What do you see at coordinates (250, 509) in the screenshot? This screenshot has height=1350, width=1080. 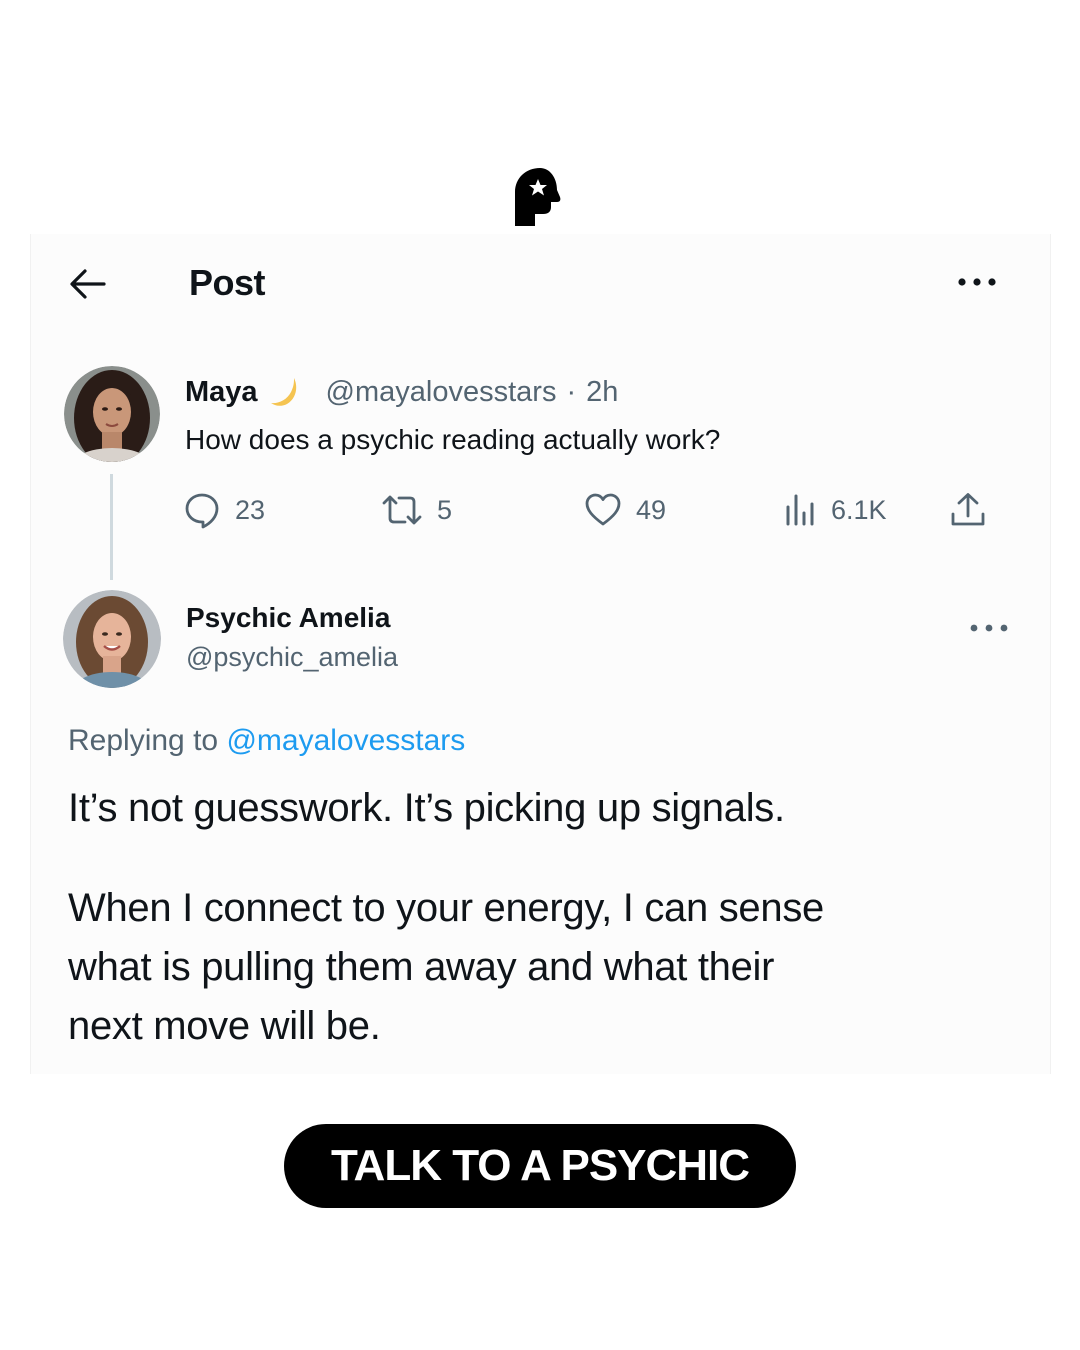 I see `reply-count: 23` at bounding box center [250, 509].